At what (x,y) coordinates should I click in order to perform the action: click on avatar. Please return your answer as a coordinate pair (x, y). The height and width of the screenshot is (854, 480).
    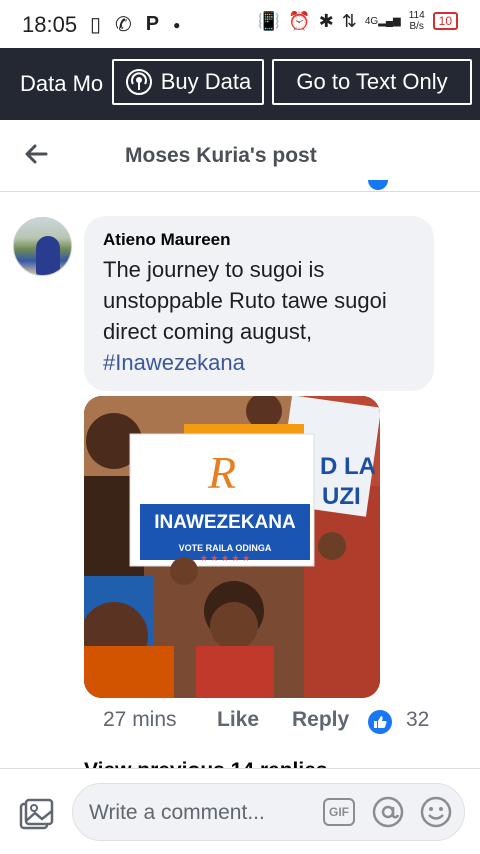
    Looking at the image, I should click on (42, 246).